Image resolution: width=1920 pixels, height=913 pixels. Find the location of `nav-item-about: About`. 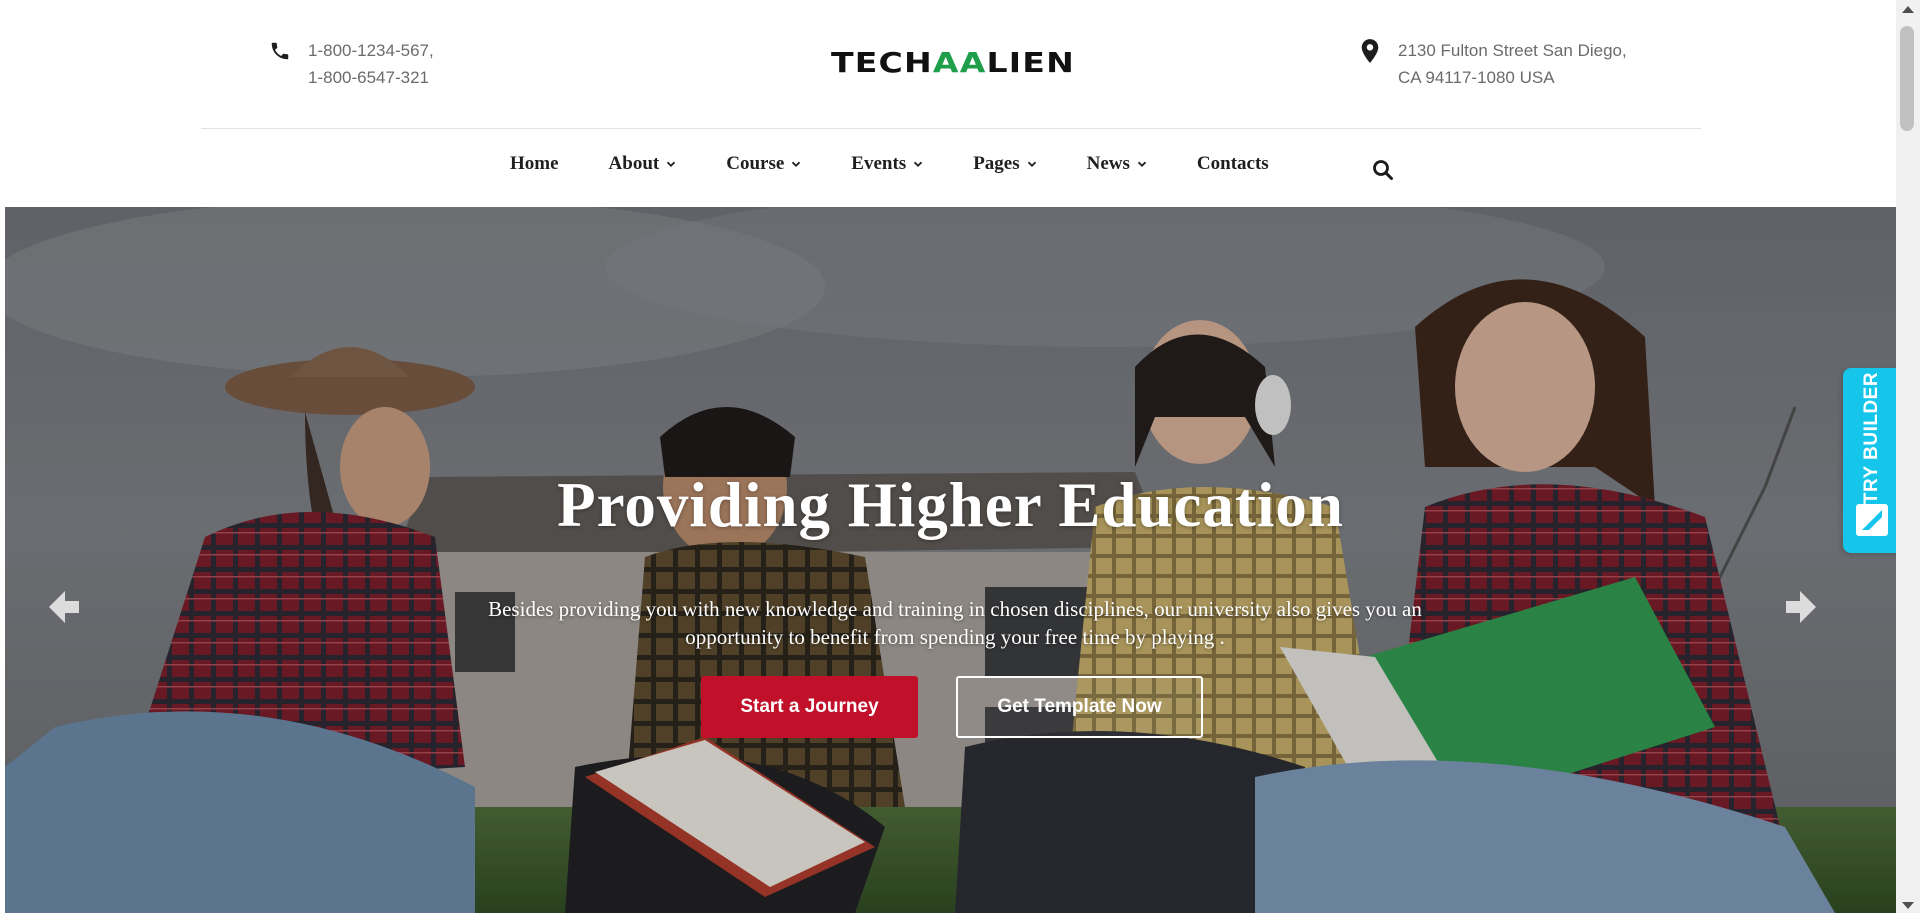

nav-item-about: About is located at coordinates (643, 164).